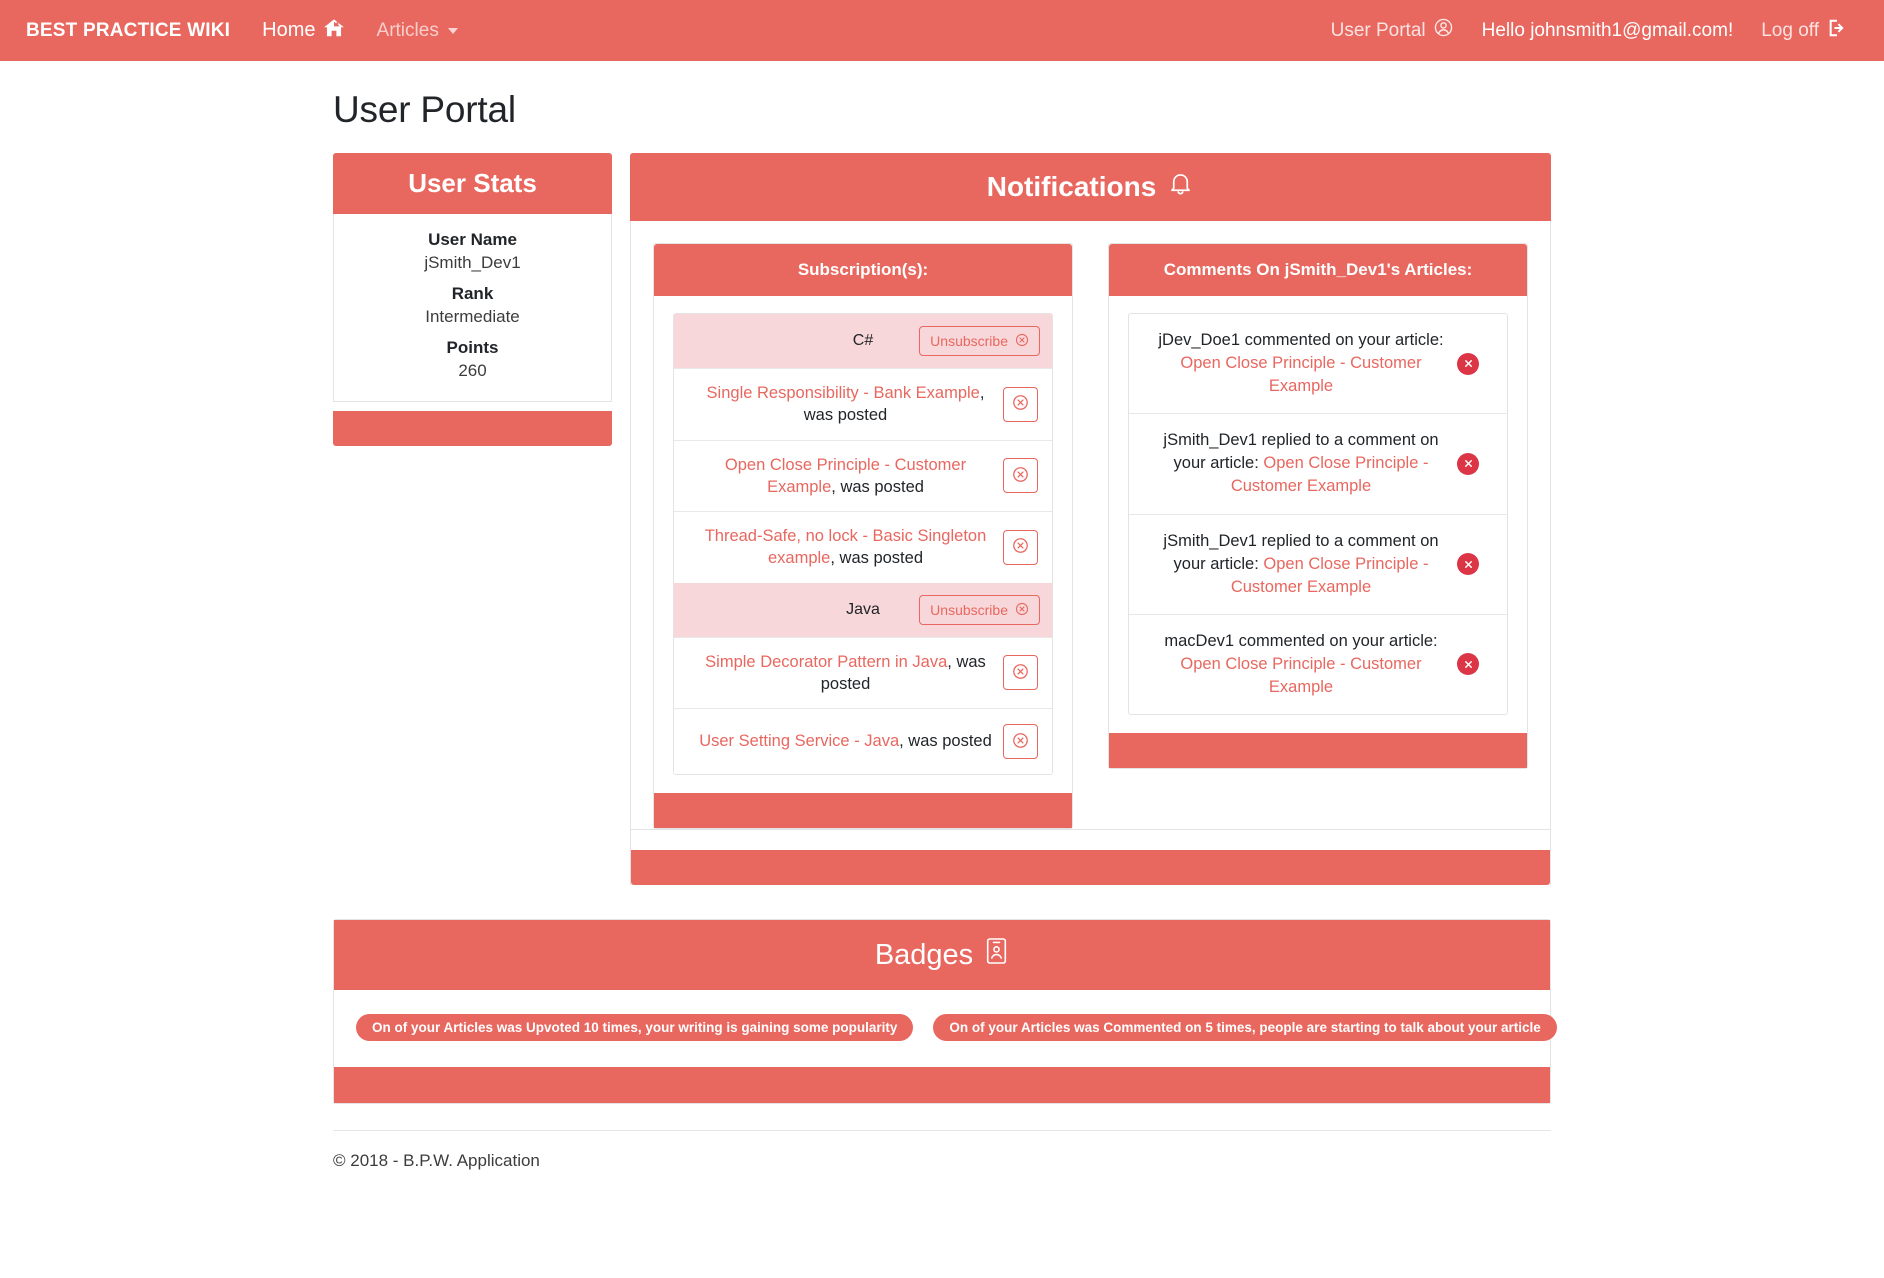  What do you see at coordinates (424, 109) in the screenshot?
I see `page-title: User Portal` at bounding box center [424, 109].